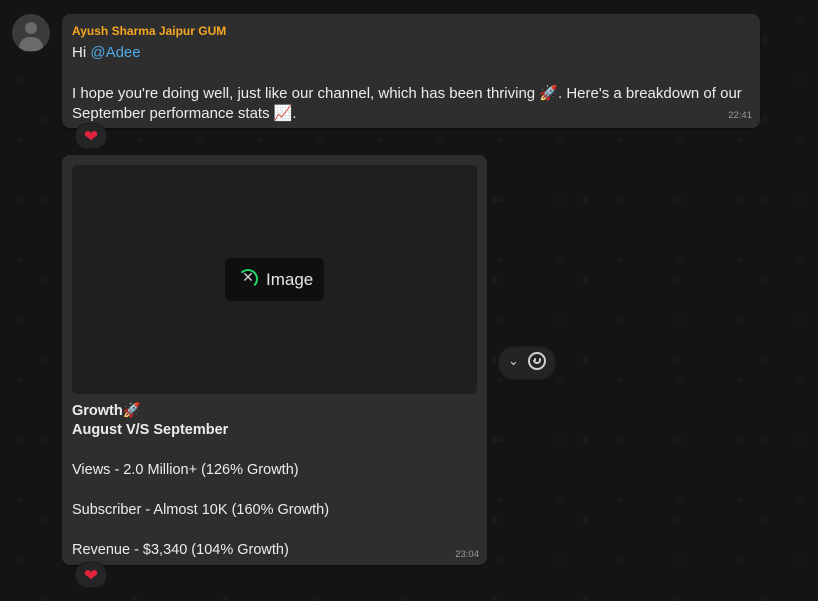 This screenshot has height=601, width=818. I want to click on message-text-line: September performance stats 📈., so click(184, 113).